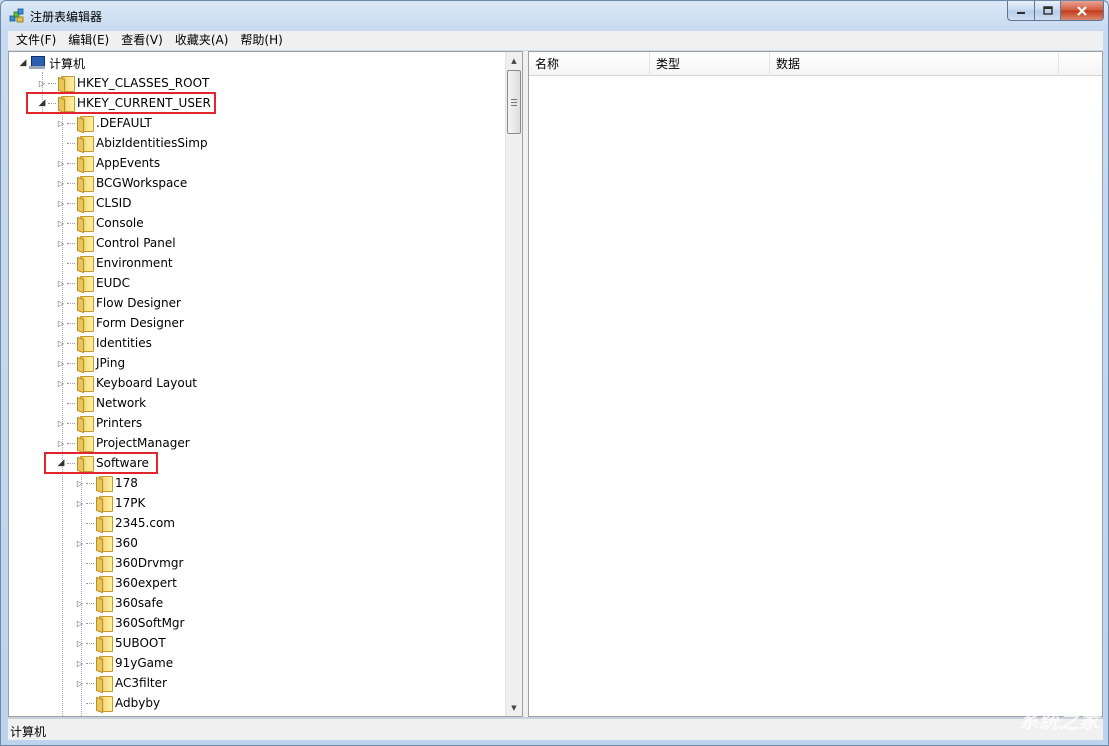 The height and width of the screenshot is (746, 1109). I want to click on tree-node-software-child: ▷ 5UBOOT, so click(120, 643).